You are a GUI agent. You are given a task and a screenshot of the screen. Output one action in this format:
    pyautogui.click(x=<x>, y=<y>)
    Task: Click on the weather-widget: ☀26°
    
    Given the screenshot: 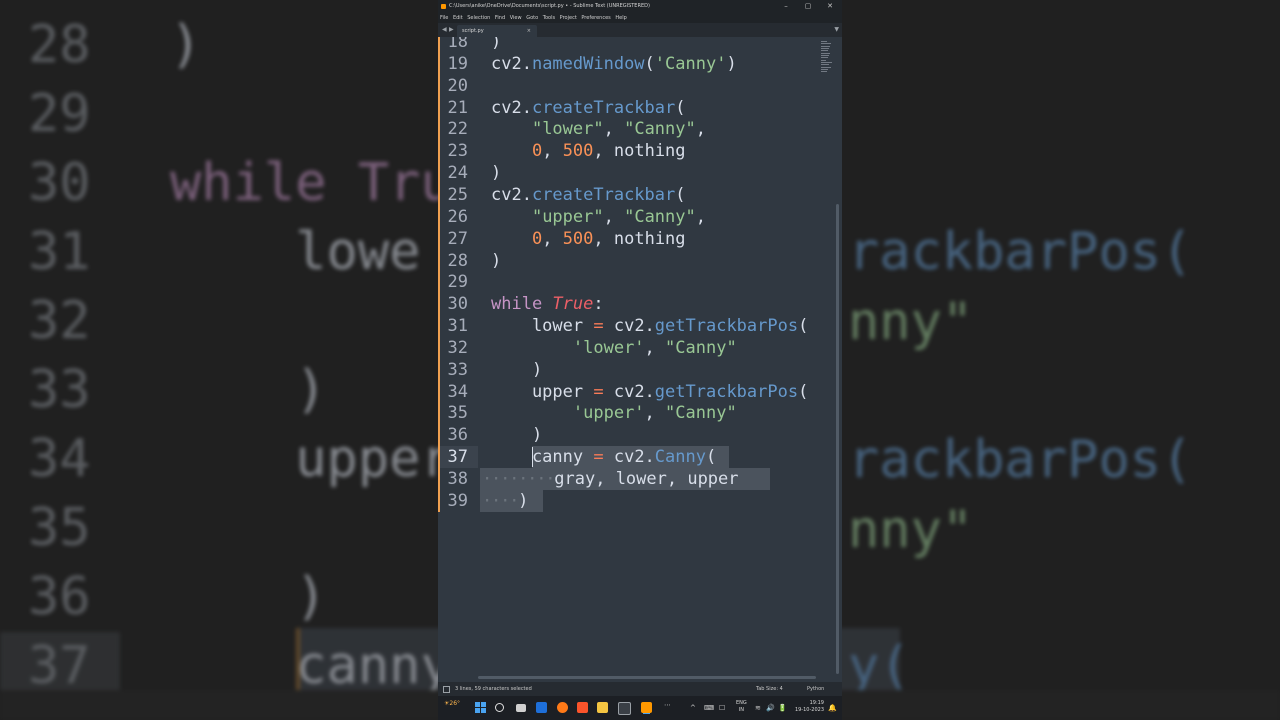 What is the action you would take?
    pyautogui.click(x=452, y=704)
    